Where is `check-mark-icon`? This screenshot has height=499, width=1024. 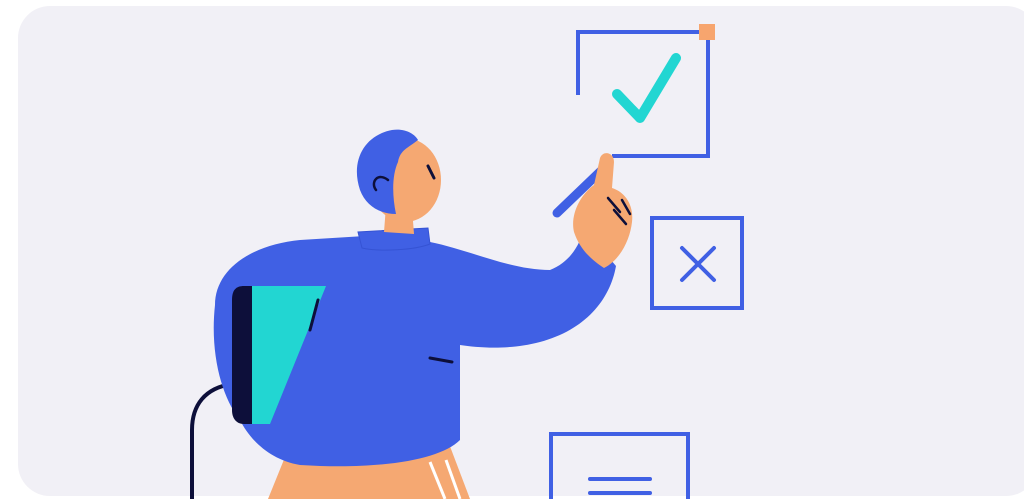
check-mark-icon is located at coordinates (646, 88).